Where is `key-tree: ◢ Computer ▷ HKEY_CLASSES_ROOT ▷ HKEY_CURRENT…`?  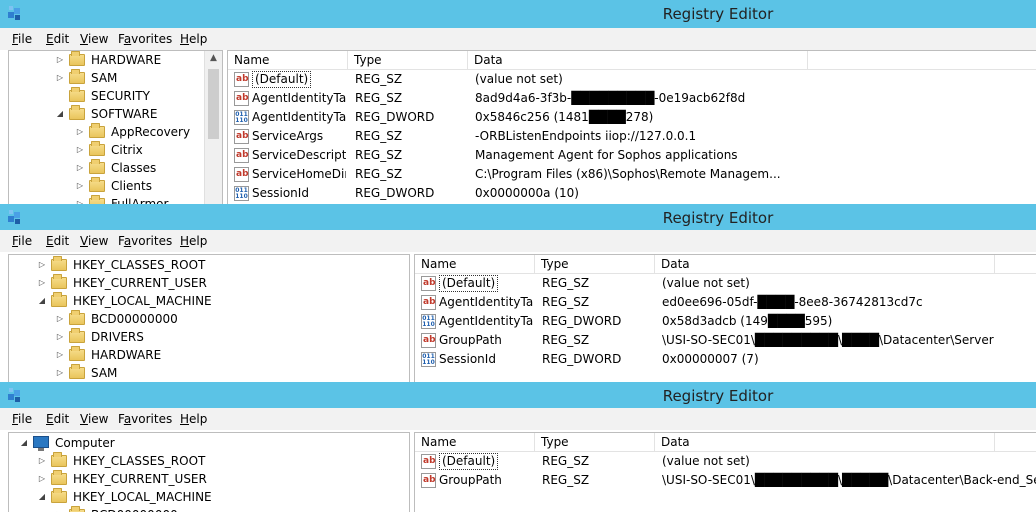 key-tree: ◢ Computer ▷ HKEY_CLASSES_ROOT ▷ HKEY_CURRENT… is located at coordinates (209, 472).